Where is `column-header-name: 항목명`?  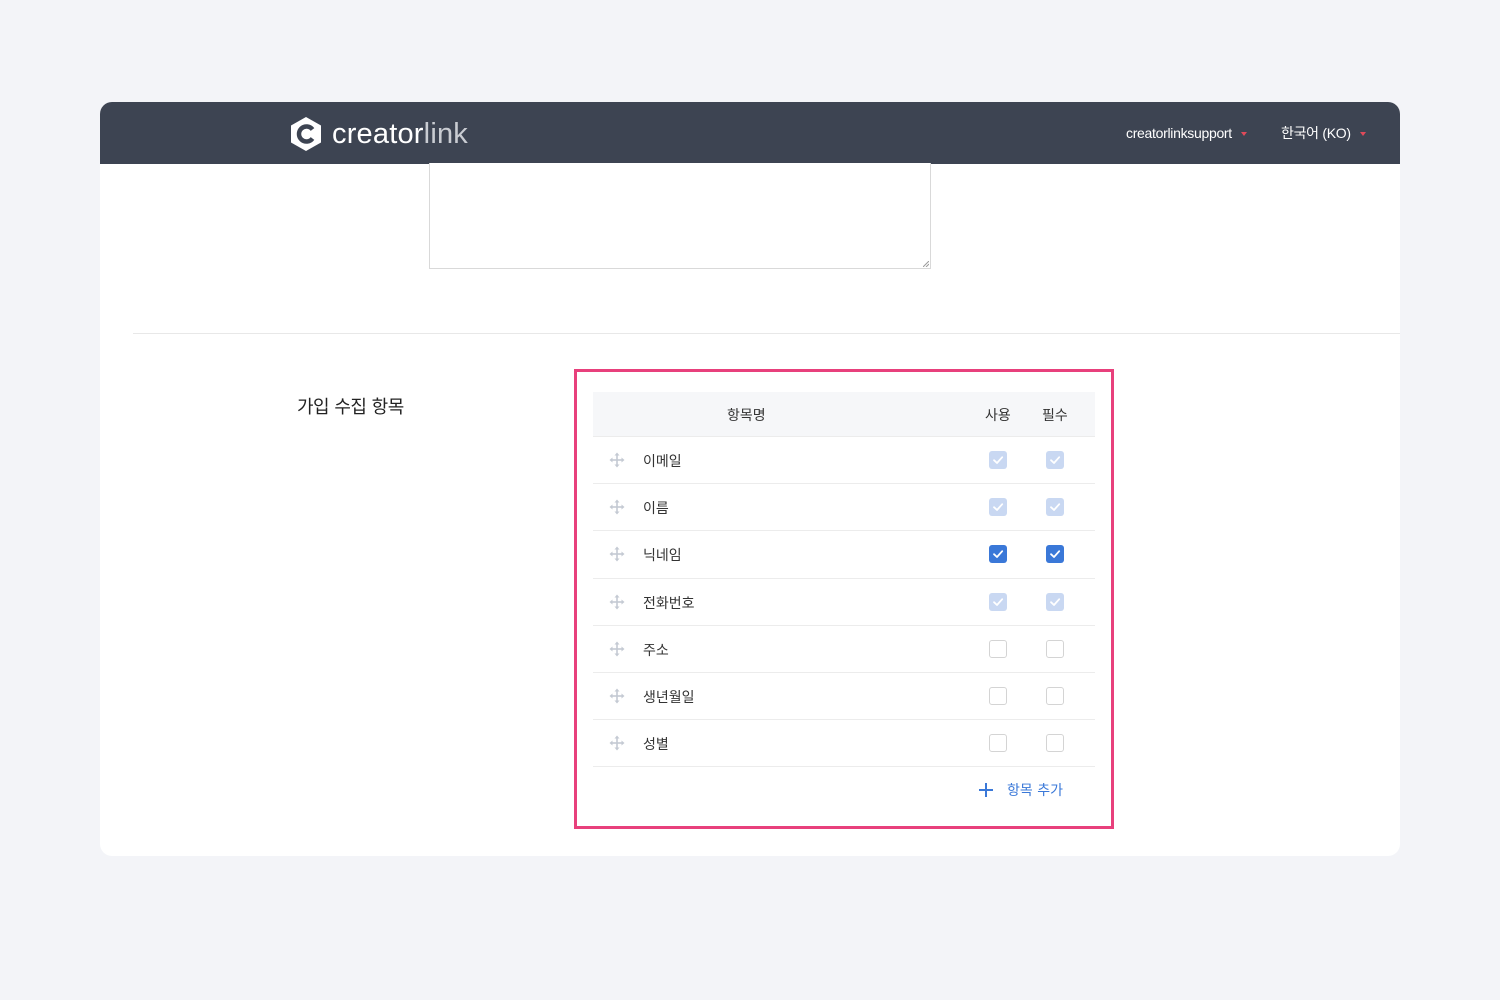 column-header-name: 항목명 is located at coordinates (746, 416).